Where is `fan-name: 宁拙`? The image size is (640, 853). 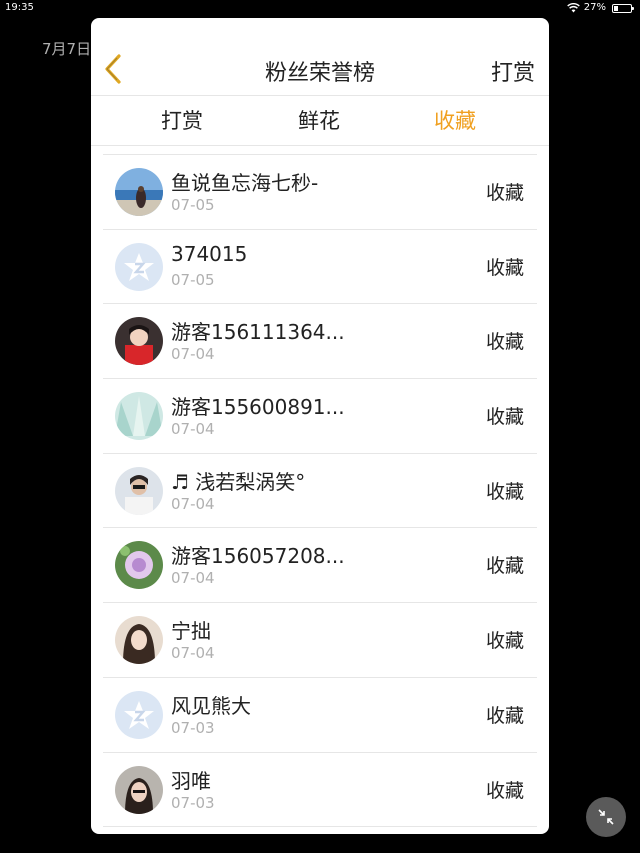
fan-name: 宁拙 is located at coordinates (191, 631).